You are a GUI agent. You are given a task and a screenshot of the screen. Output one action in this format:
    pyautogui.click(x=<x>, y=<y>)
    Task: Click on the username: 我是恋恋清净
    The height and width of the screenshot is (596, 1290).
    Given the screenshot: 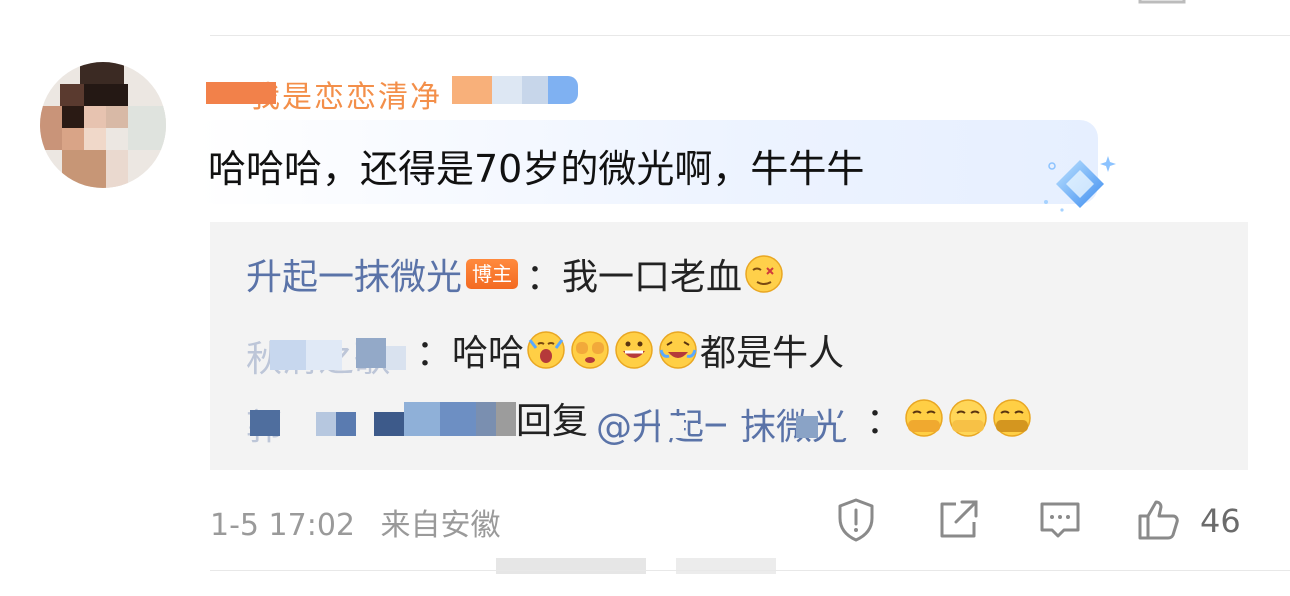 What is the action you would take?
    pyautogui.click(x=392, y=93)
    